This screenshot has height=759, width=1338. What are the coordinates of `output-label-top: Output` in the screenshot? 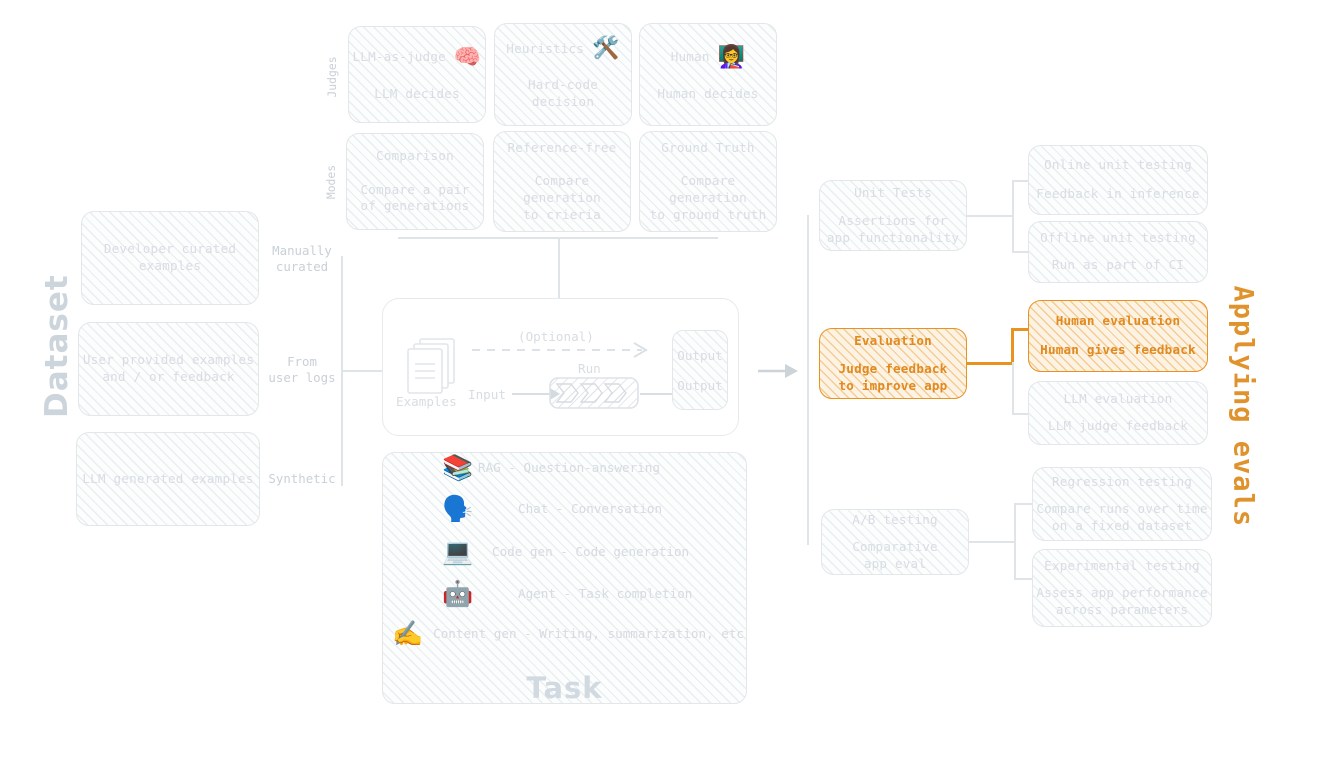 It's located at (700, 355).